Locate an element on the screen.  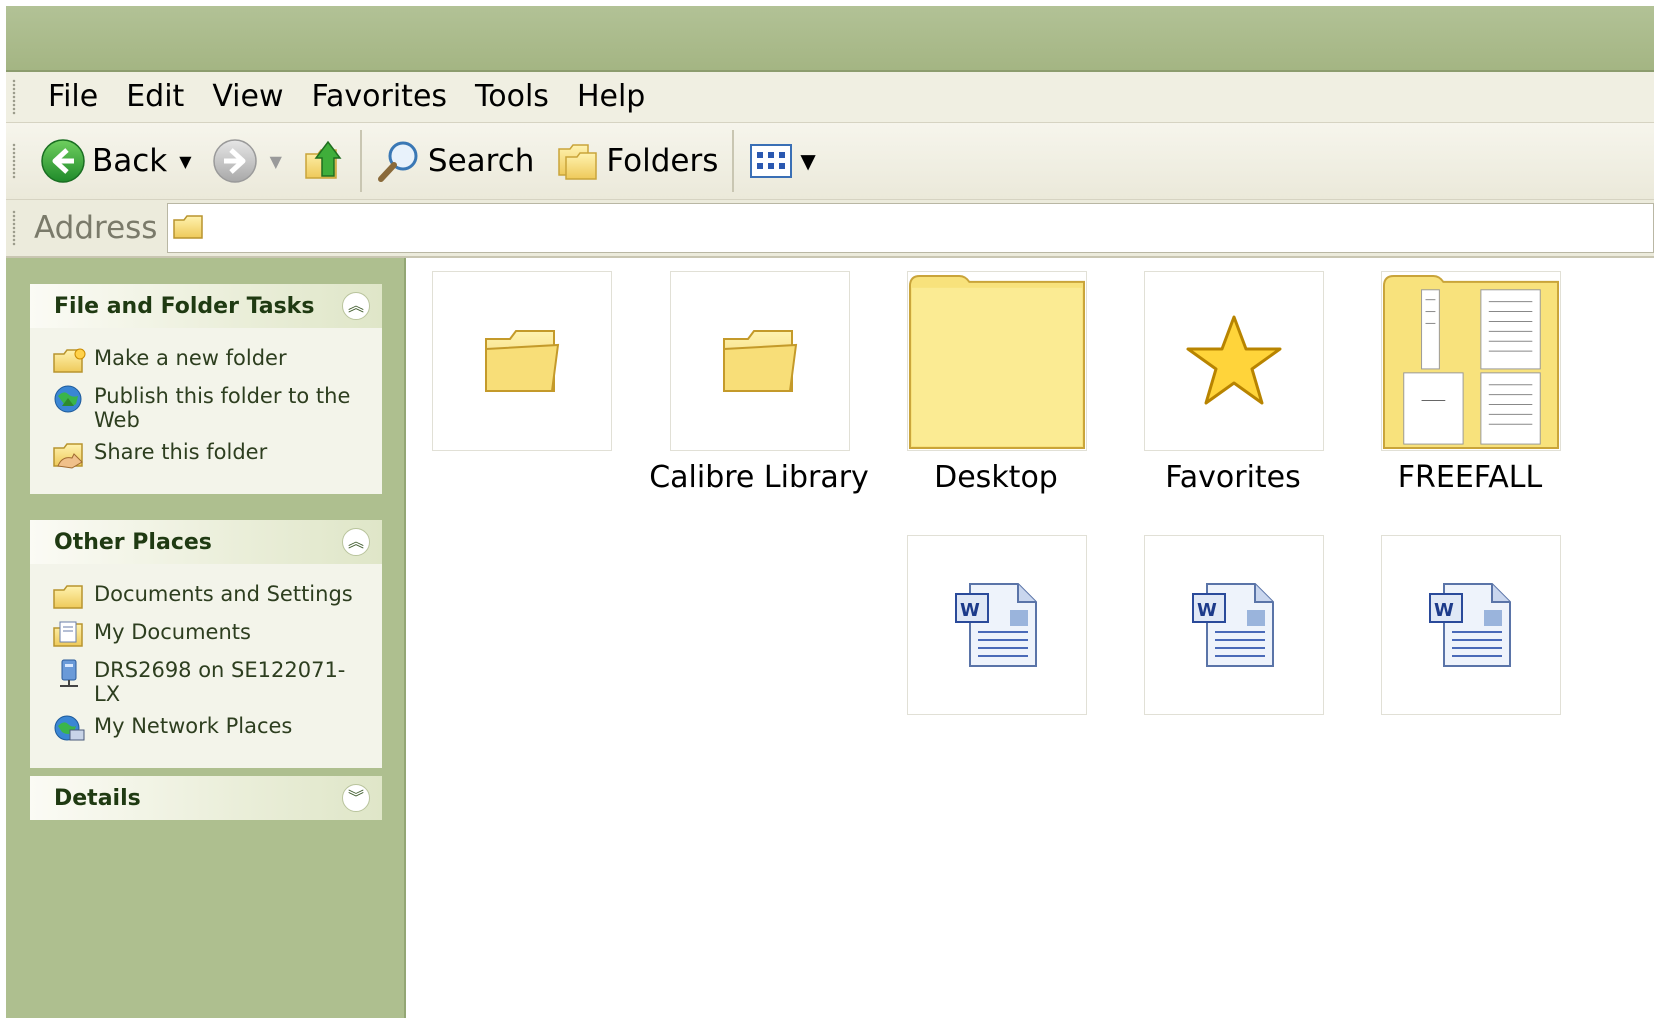
panel-header: File and Folder Tasks ︽ is located at coordinates (206, 306).